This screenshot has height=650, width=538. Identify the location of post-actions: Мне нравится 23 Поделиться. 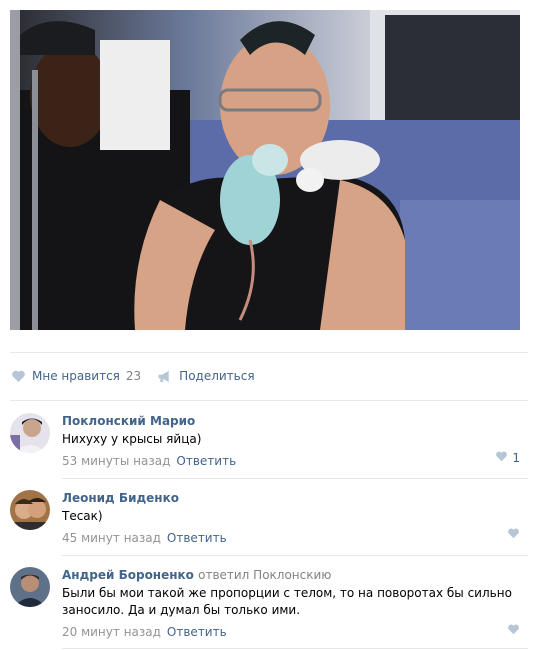
(140, 376).